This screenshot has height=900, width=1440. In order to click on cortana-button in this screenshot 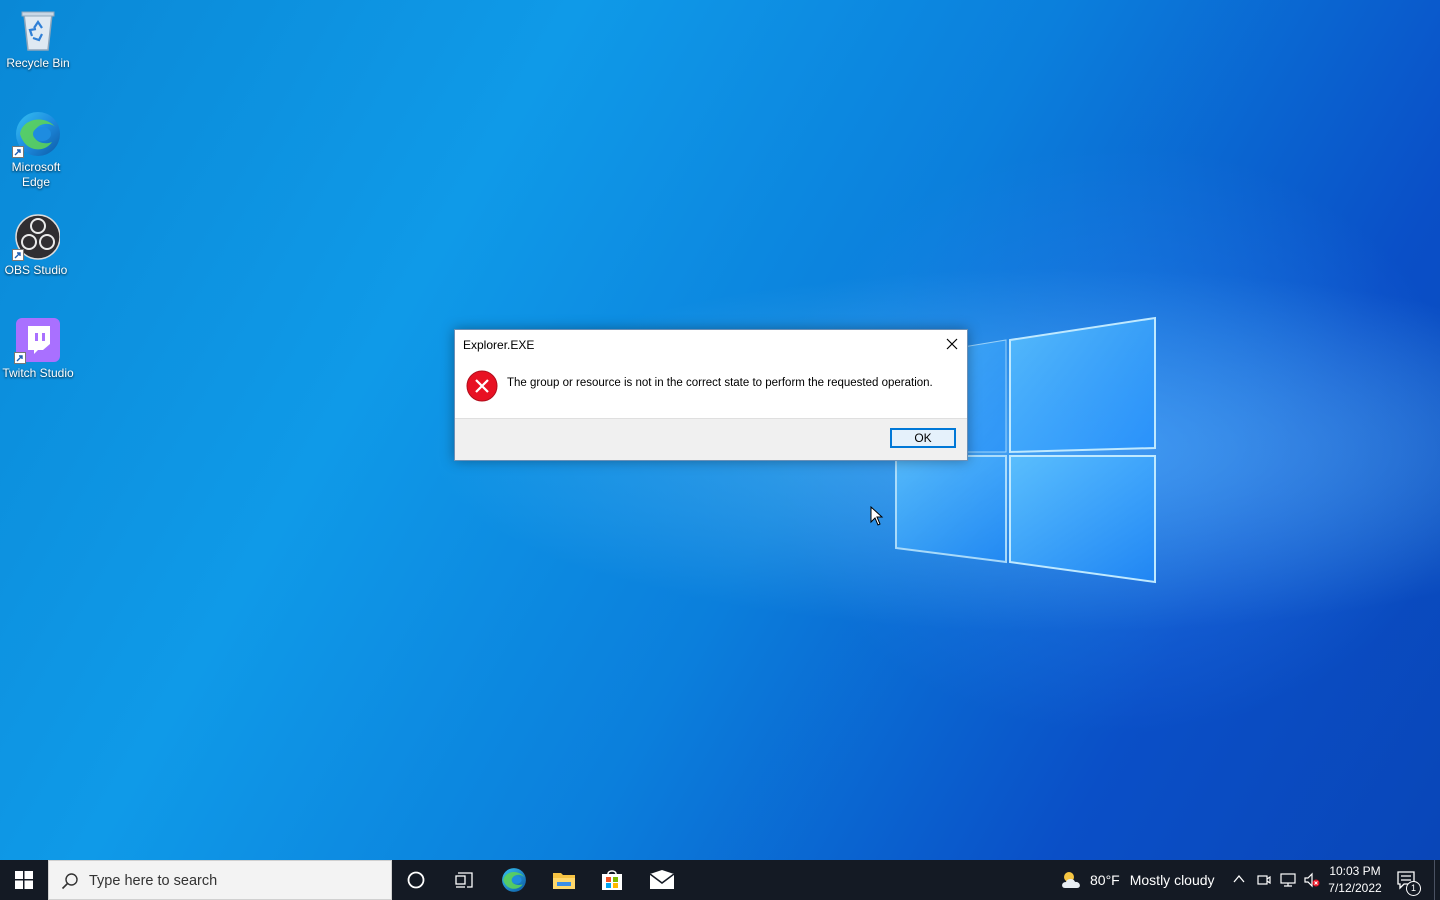, I will do `click(416, 880)`.